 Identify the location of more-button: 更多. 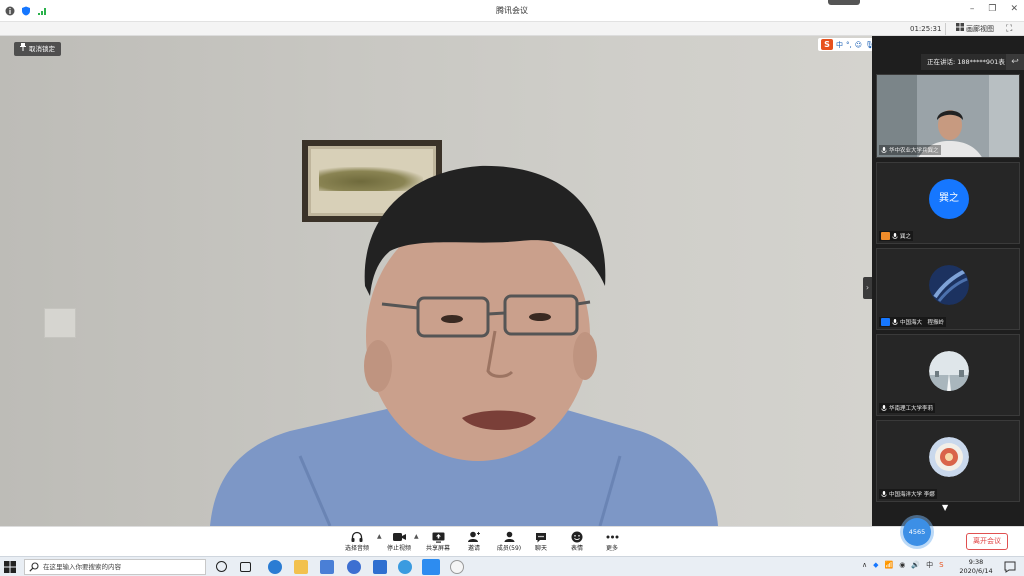
(612, 543).